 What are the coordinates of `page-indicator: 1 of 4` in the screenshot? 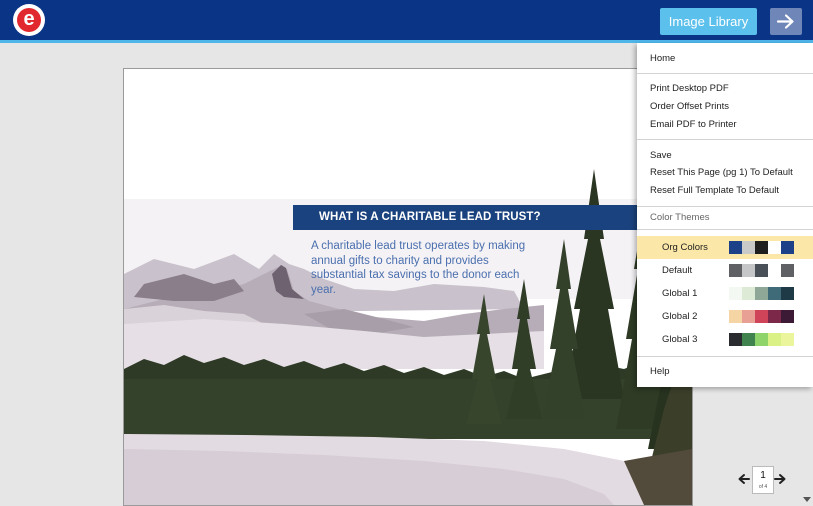 It's located at (763, 480).